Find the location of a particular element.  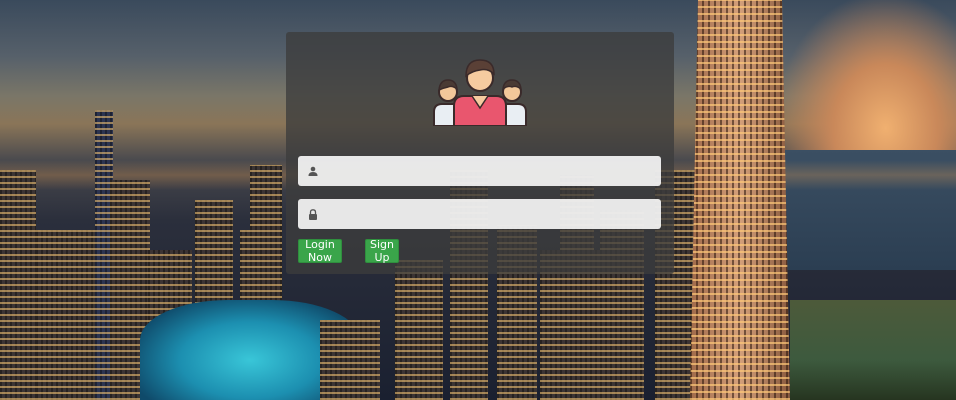

username-input is located at coordinates (492, 171).